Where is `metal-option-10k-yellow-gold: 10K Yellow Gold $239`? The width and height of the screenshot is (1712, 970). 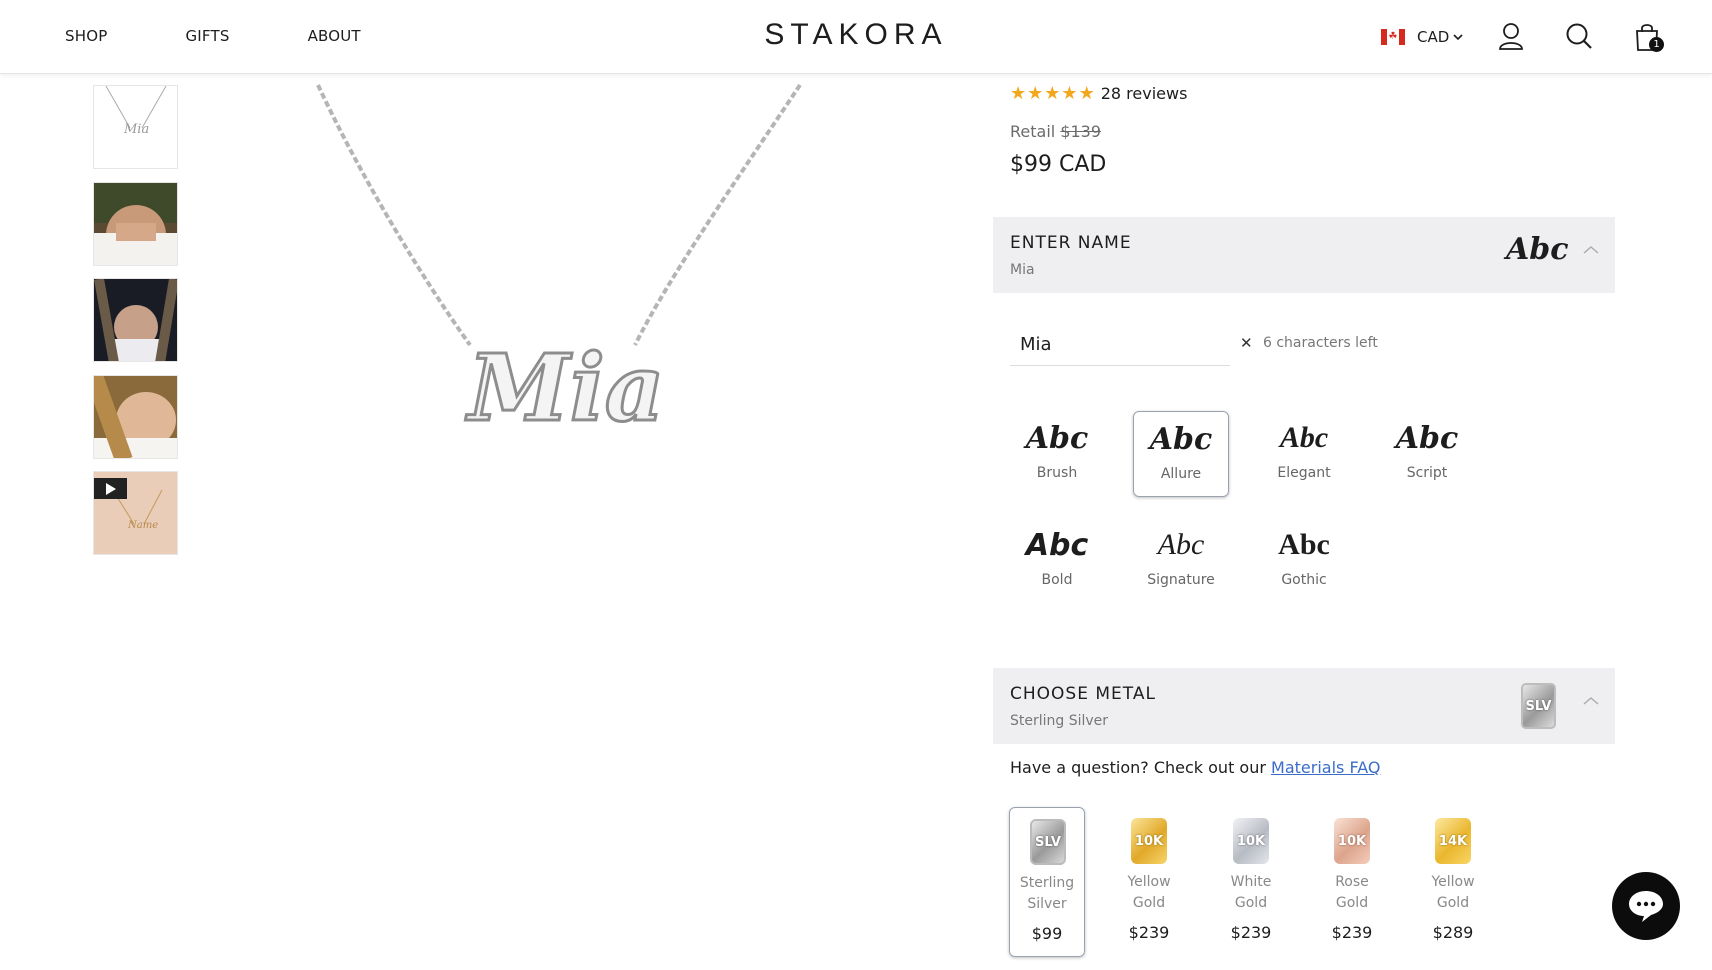
metal-option-10k-yellow-gold: 10K Yellow Gold $239 is located at coordinates (1149, 882).